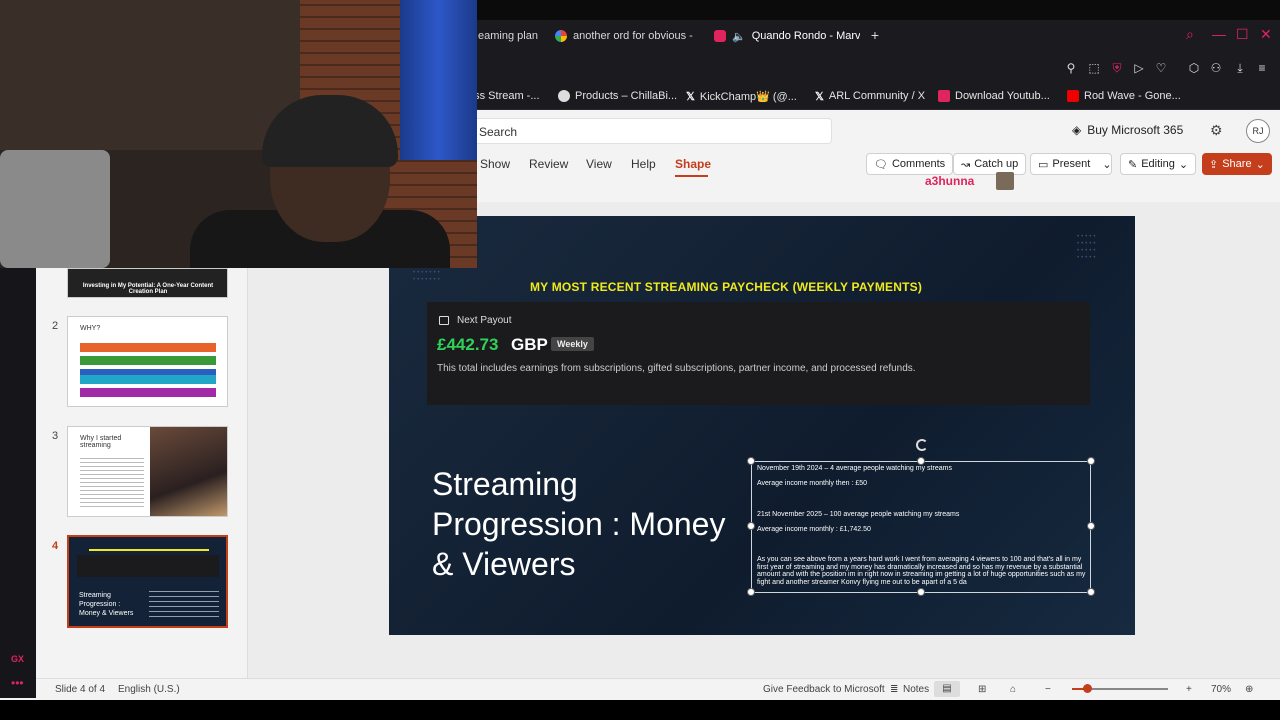 The height and width of the screenshot is (720, 1280). What do you see at coordinates (1266, 34) in the screenshot?
I see `close-icon: ✕` at bounding box center [1266, 34].